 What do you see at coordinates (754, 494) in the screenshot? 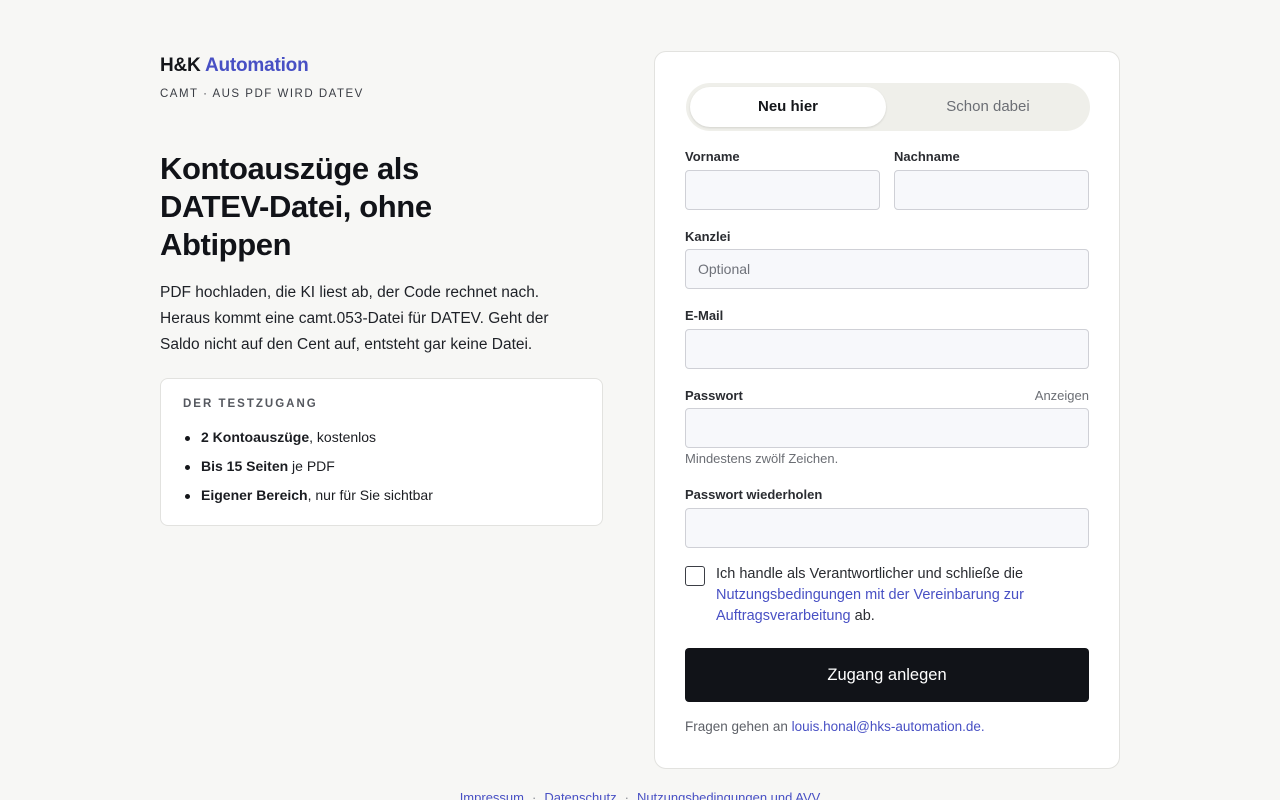
I see `password-repeat-label: Passwort wiederholen` at bounding box center [754, 494].